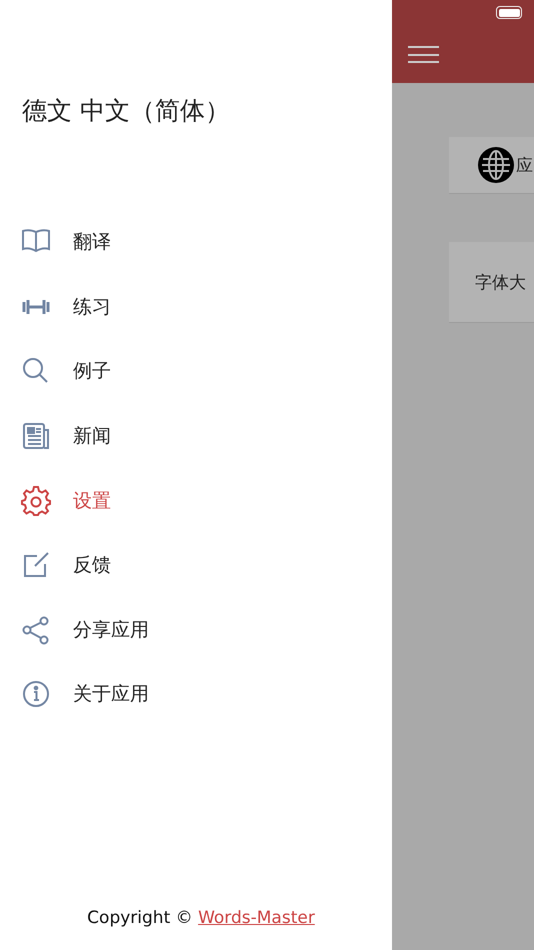 Image resolution: width=534 pixels, height=950 pixels. What do you see at coordinates (126, 111) in the screenshot?
I see `drawer-title: 德文 中文（简体）` at bounding box center [126, 111].